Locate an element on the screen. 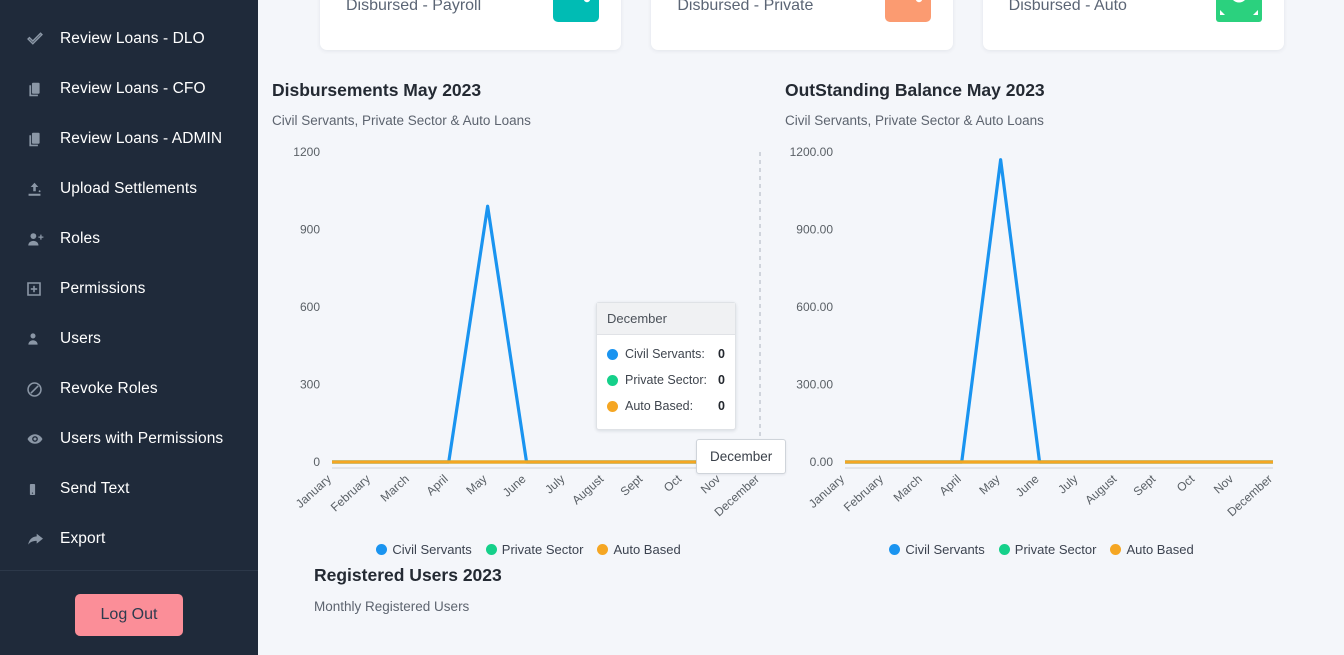  svg-text: Sept is located at coordinates (1145, 484).